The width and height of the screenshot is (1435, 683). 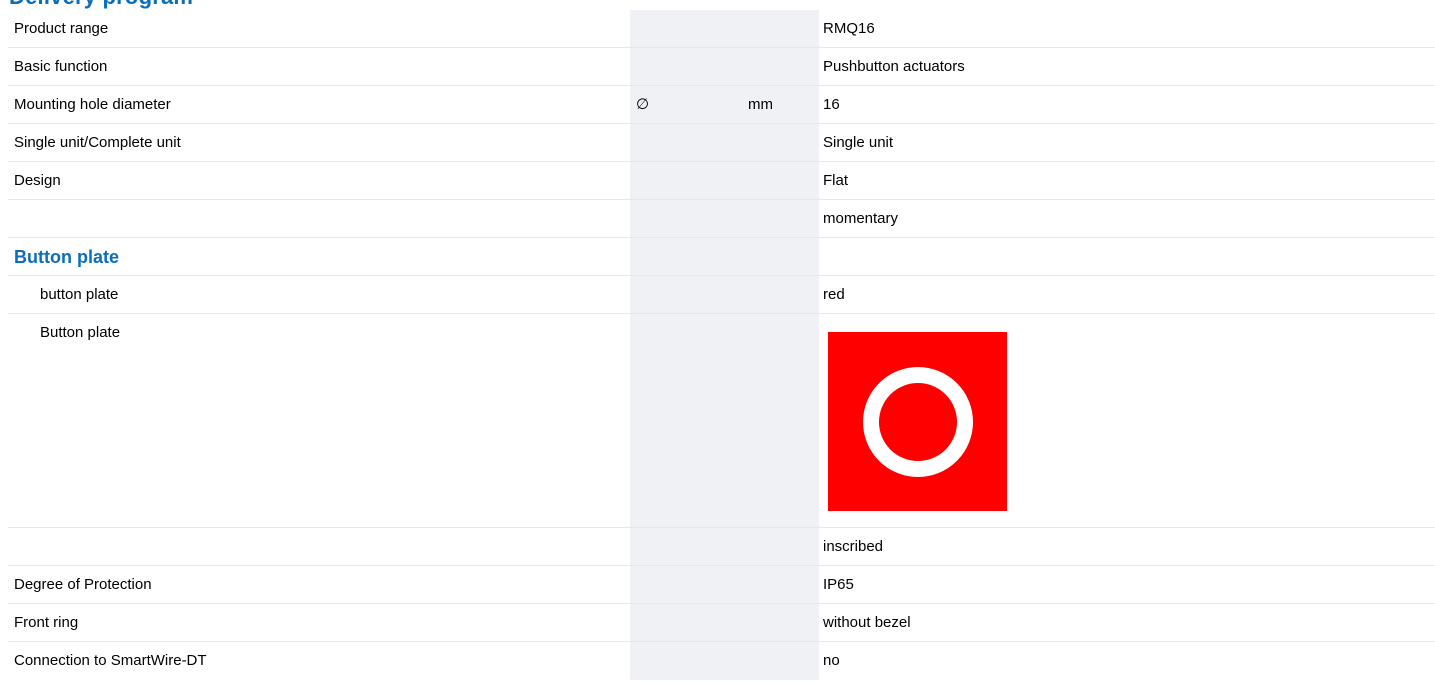 I want to click on red-button-plate-ring-icon, so click(x=917, y=421).